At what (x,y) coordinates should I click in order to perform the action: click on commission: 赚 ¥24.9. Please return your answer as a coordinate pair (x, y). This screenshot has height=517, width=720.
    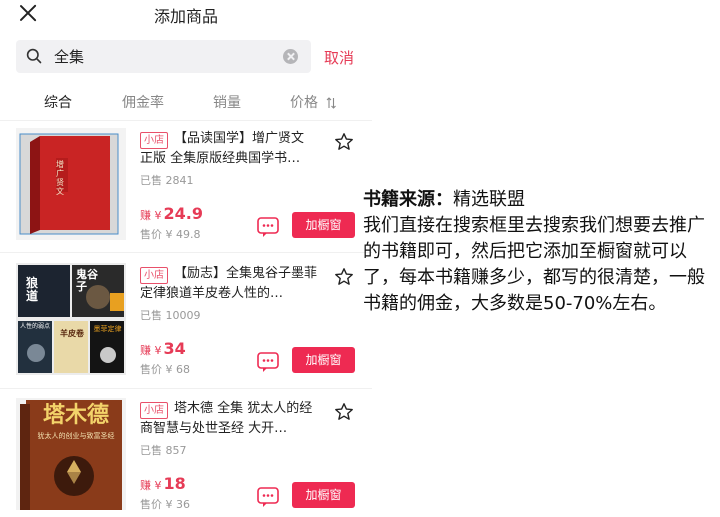
    Looking at the image, I should click on (171, 213).